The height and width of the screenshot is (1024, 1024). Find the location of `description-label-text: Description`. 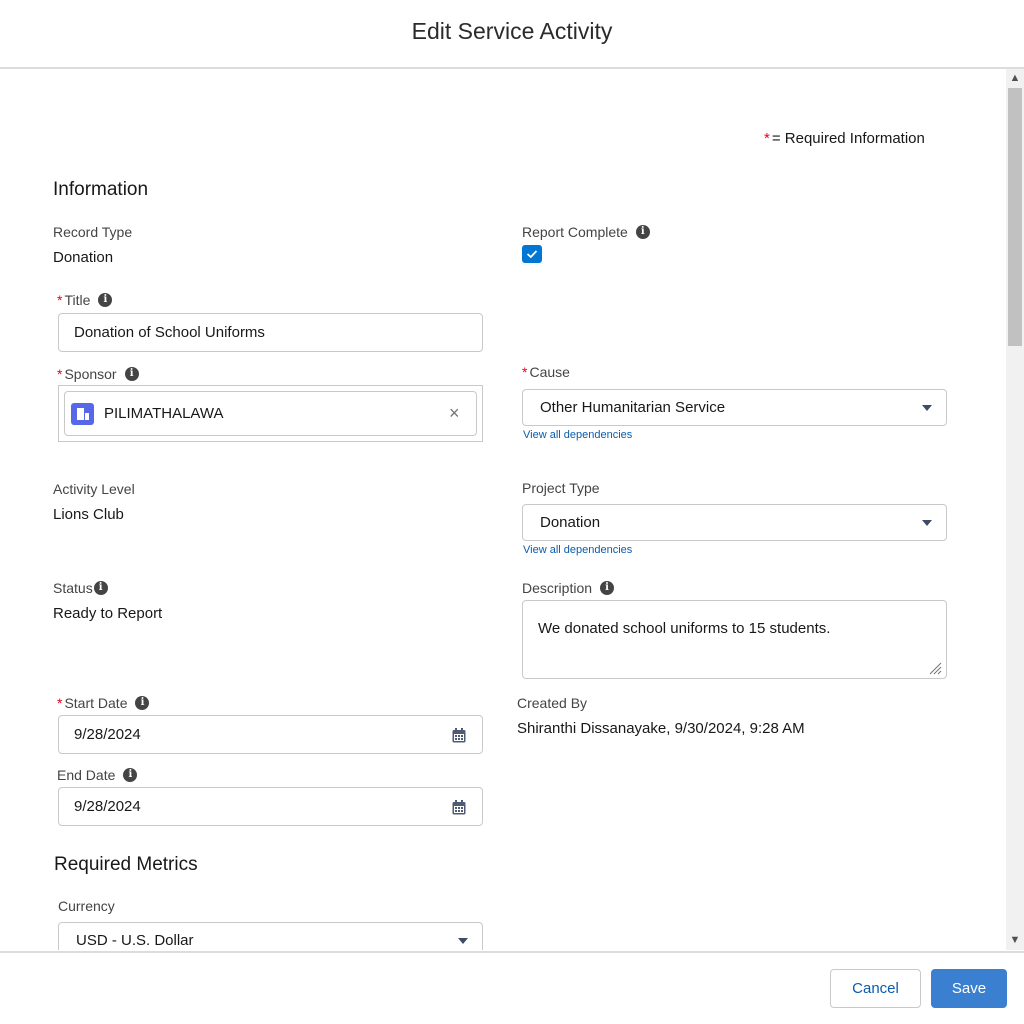

description-label-text: Description is located at coordinates (557, 588).